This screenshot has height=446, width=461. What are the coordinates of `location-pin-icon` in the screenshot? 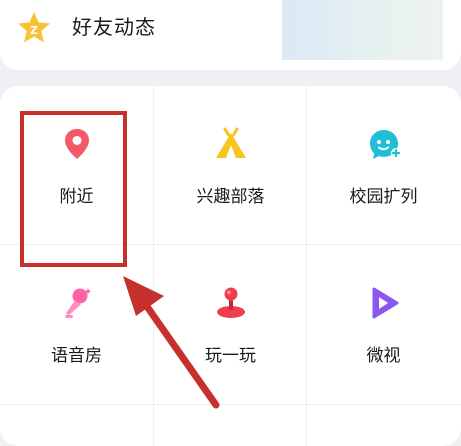 It's located at (76, 144).